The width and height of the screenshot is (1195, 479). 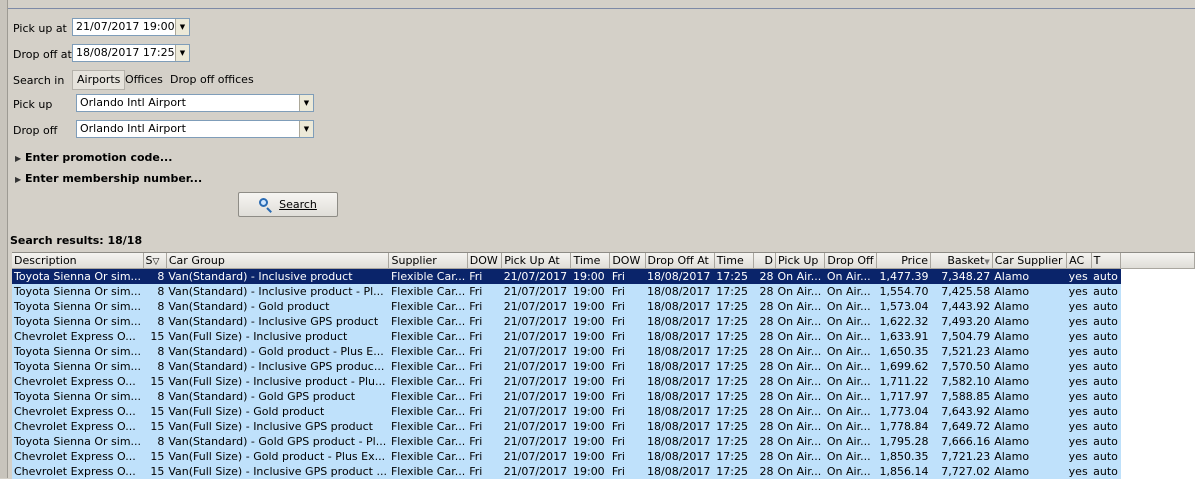 What do you see at coordinates (903, 321) in the screenshot?
I see `table-cell: 1,622.32` at bounding box center [903, 321].